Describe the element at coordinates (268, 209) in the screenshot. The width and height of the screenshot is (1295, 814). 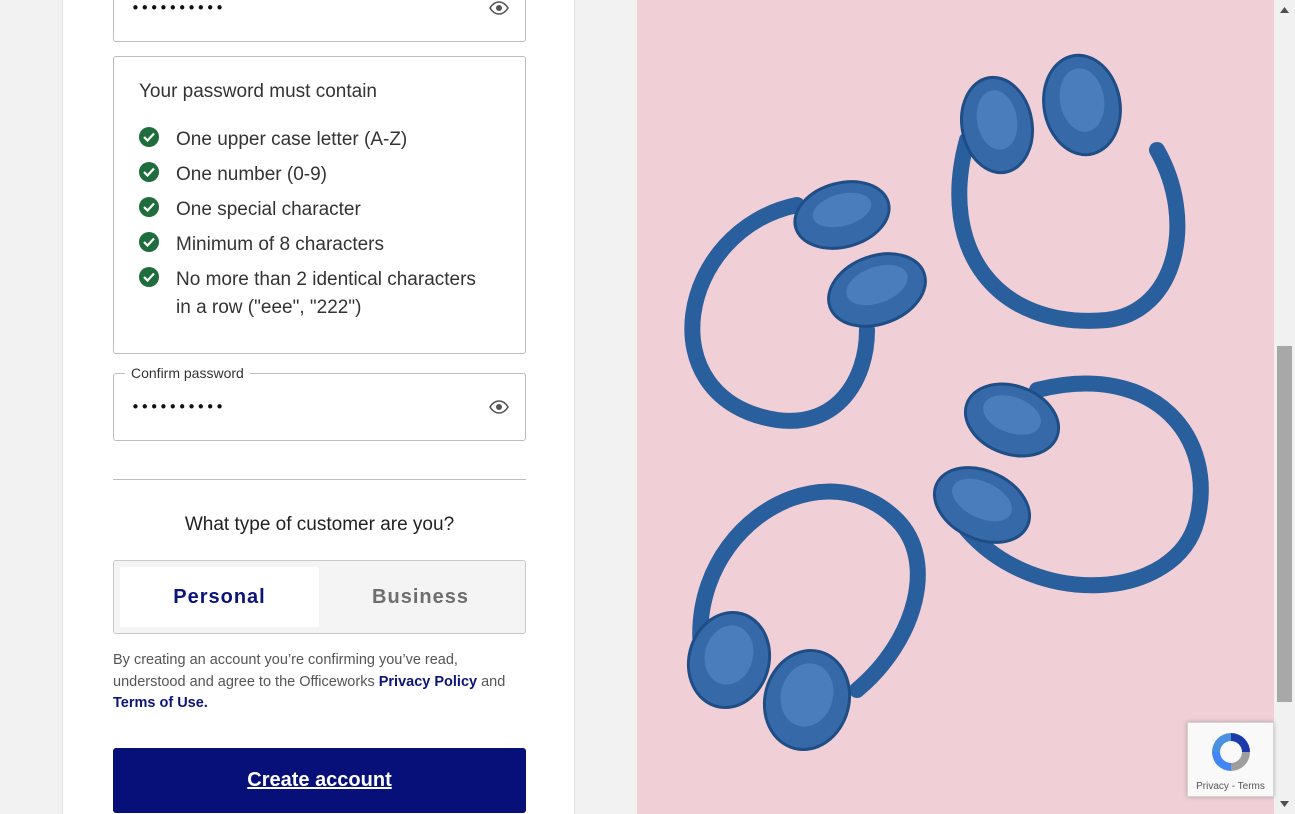
I see `requirement-label: One special character` at that location.